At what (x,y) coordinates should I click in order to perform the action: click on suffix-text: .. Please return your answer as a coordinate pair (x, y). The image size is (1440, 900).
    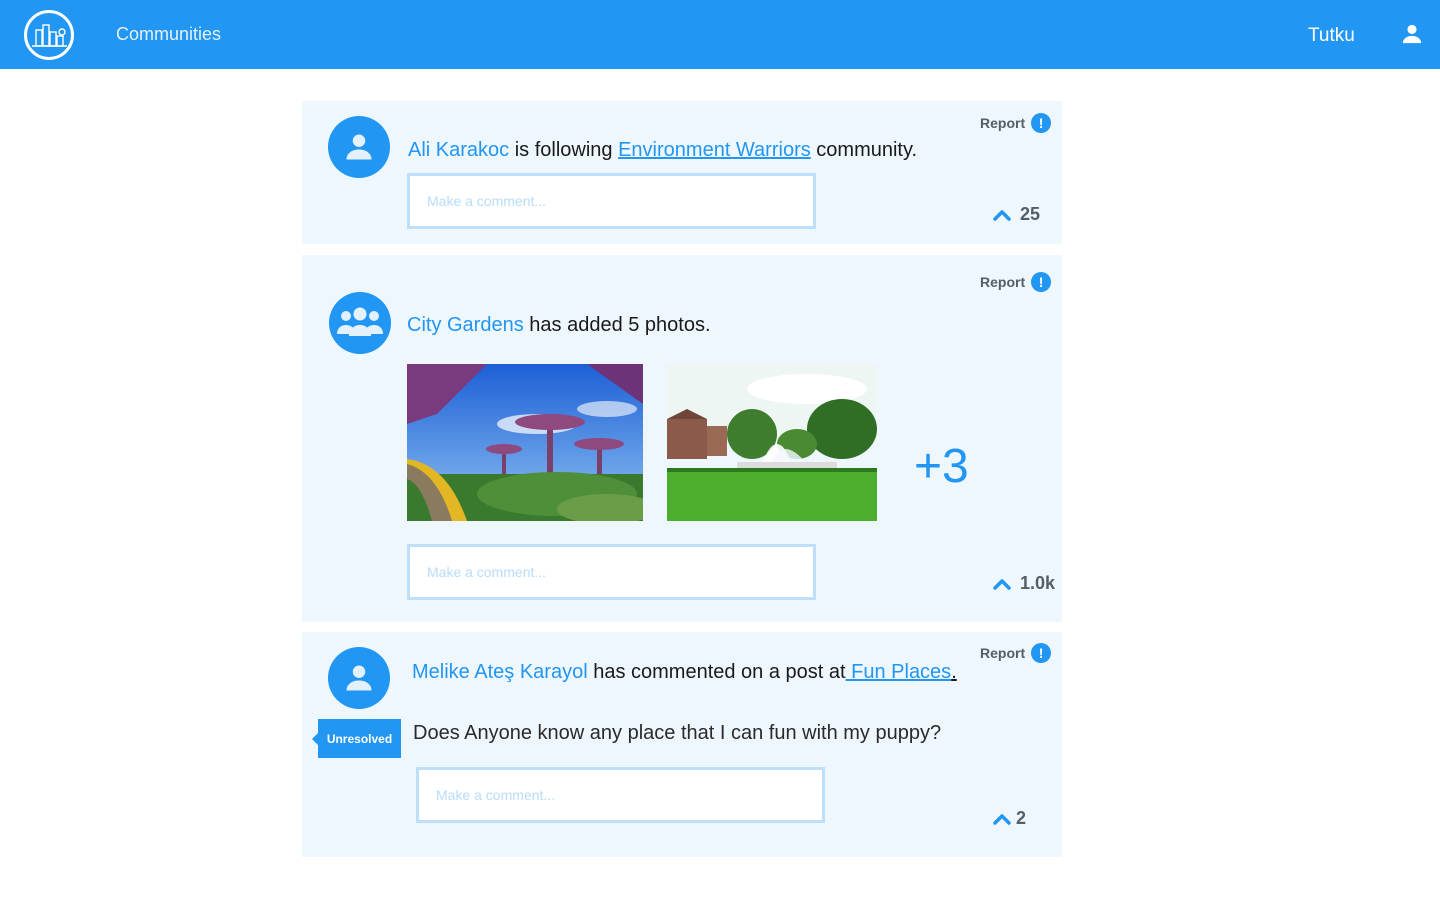
    Looking at the image, I should click on (954, 672).